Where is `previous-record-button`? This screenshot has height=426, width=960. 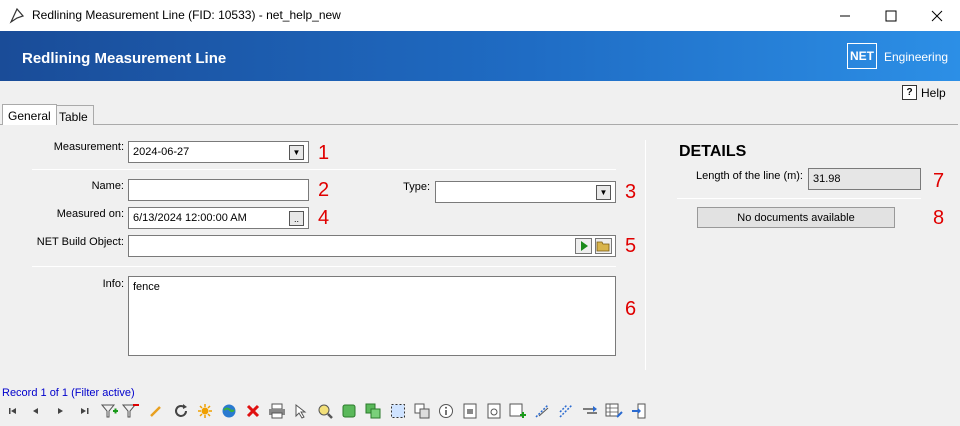 previous-record-button is located at coordinates (36, 411).